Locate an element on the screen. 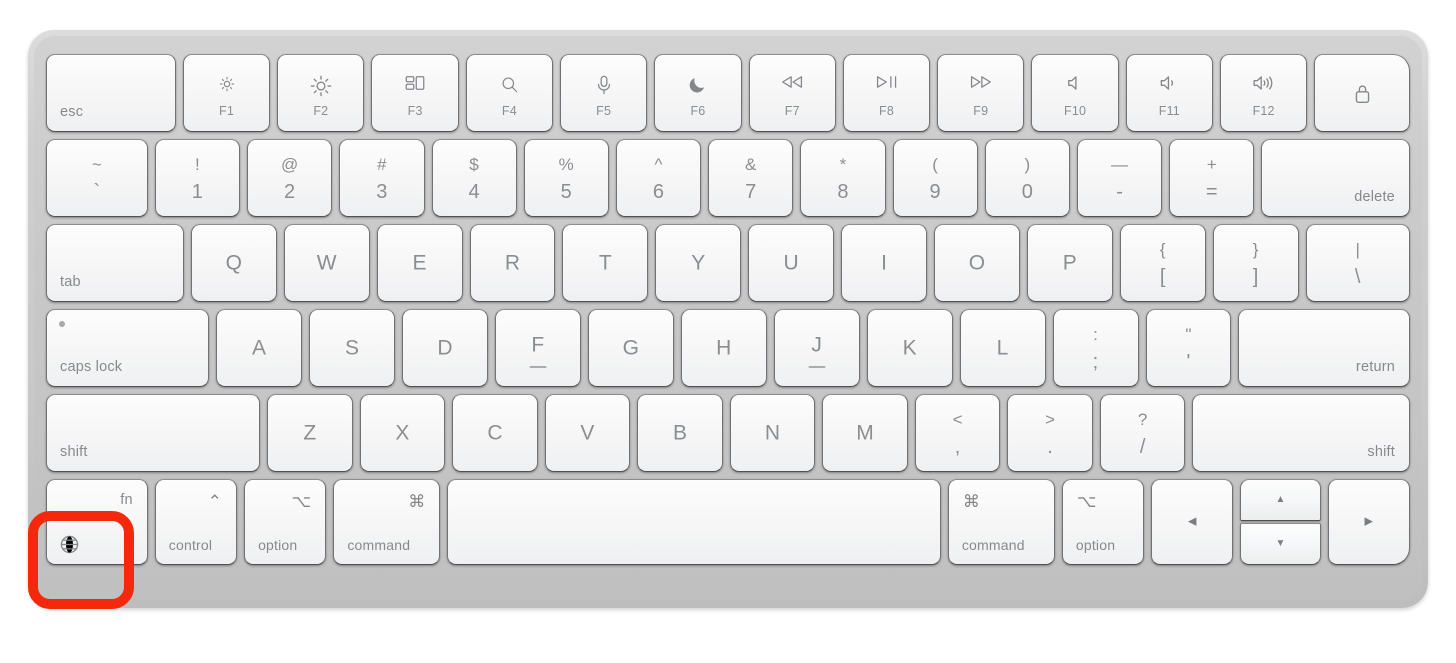 This screenshot has width=1456, height=663. key-label: S is located at coordinates (352, 348).